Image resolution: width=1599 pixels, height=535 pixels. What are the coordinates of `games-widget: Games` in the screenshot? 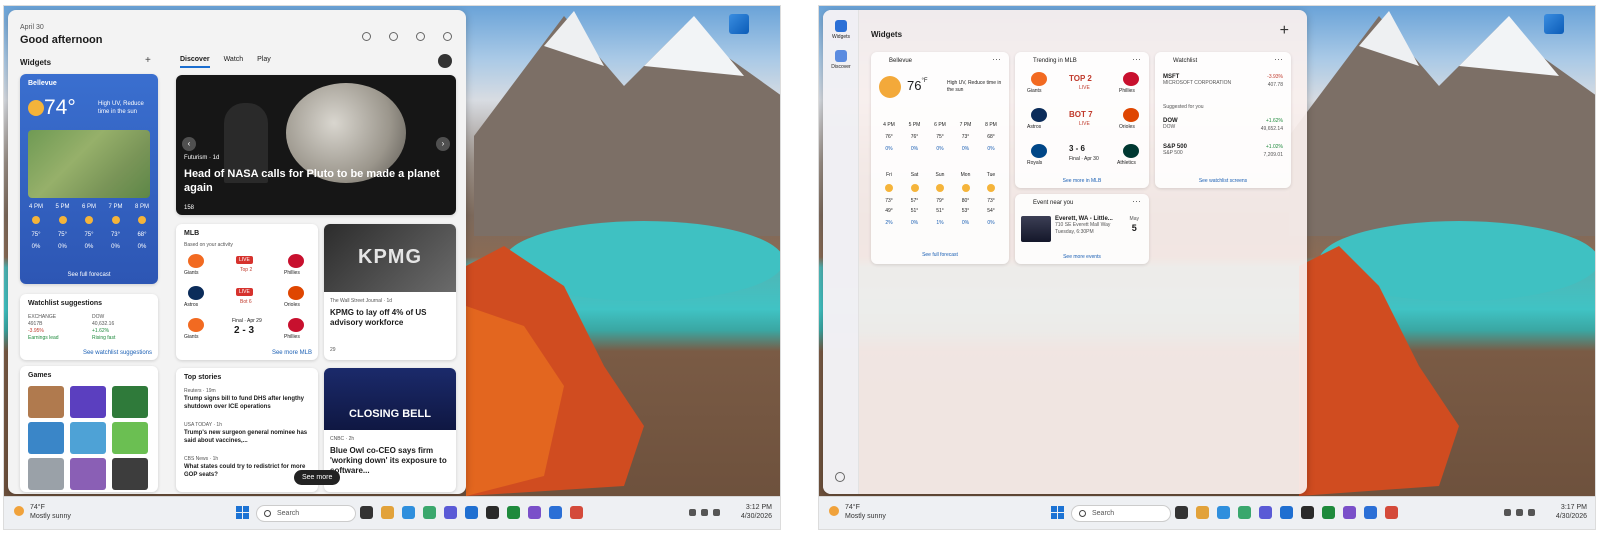 It's located at (89, 429).